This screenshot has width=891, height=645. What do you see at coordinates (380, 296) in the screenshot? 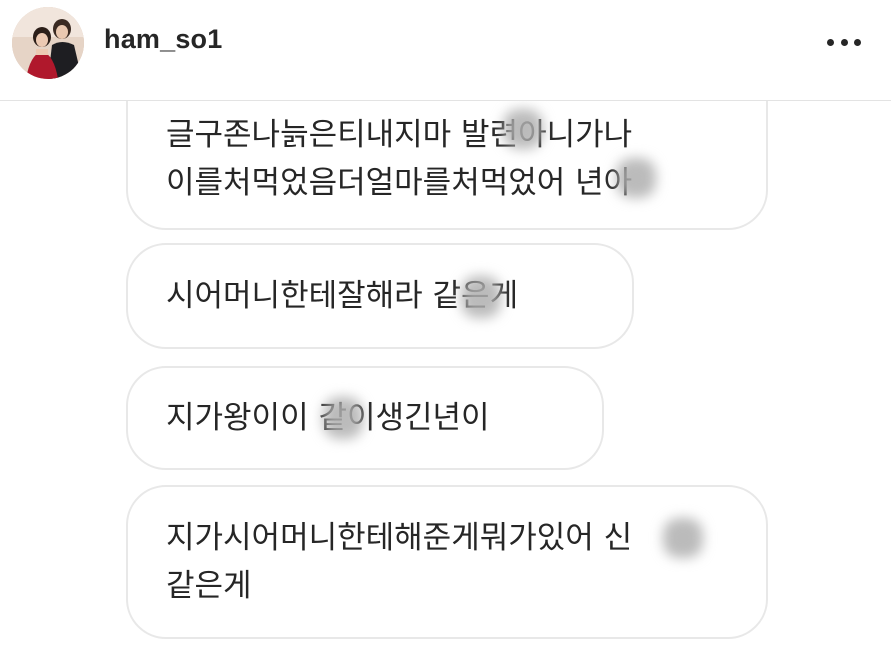
I see `message-bubble: 시어머니한테잘해라 같은게` at bounding box center [380, 296].